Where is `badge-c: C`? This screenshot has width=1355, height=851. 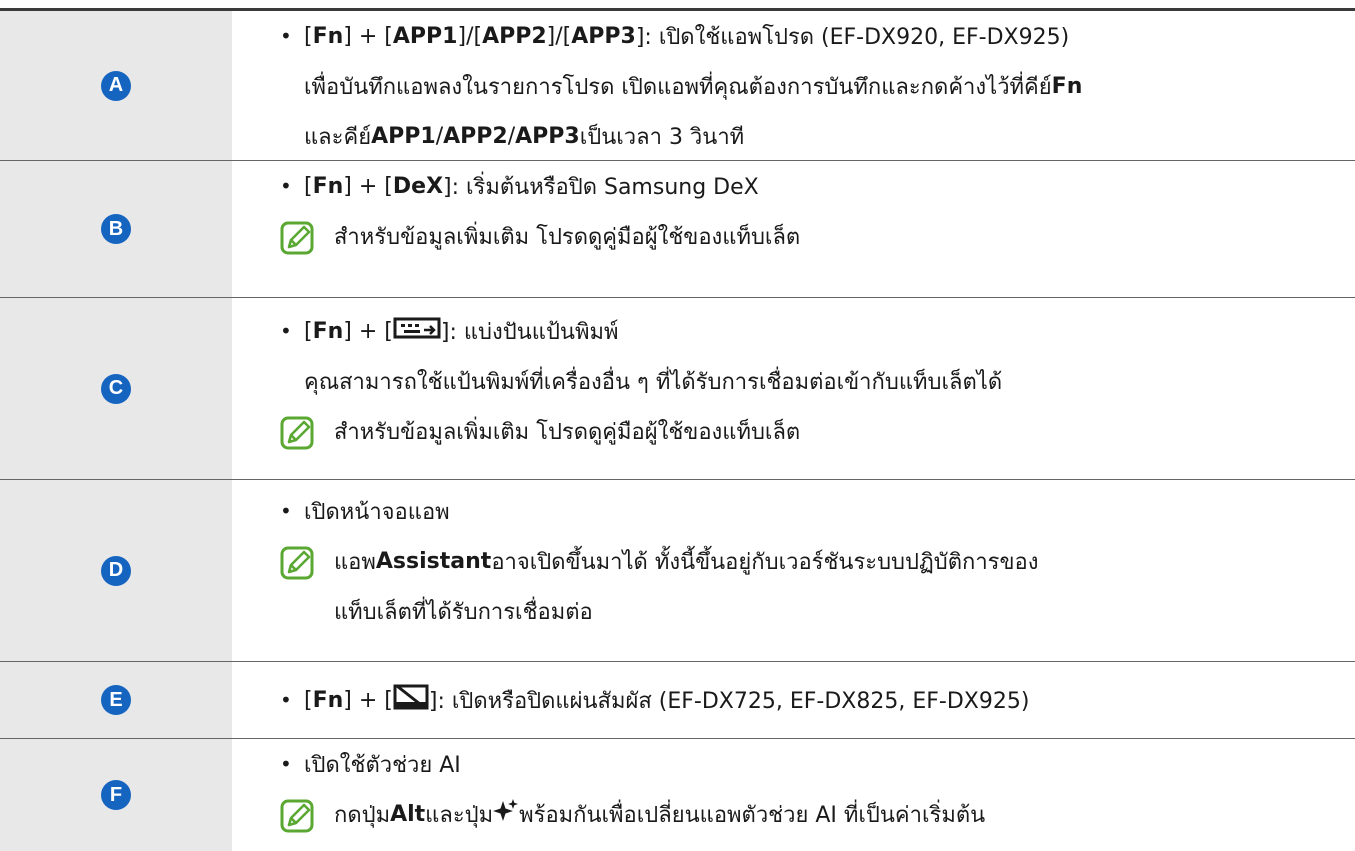
badge-c: C is located at coordinates (116, 388).